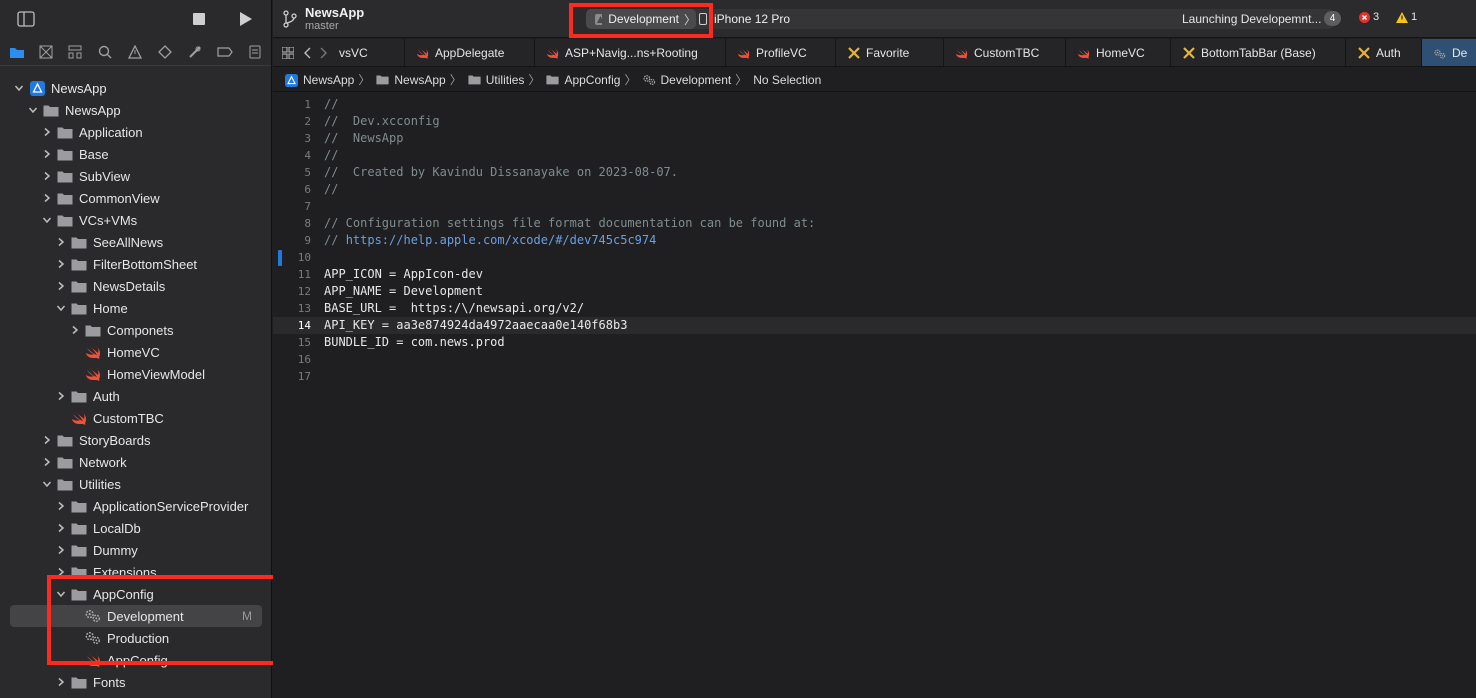 The width and height of the screenshot is (1476, 698). What do you see at coordinates (105, 52) in the screenshot?
I see `find-navigator-icon` at bounding box center [105, 52].